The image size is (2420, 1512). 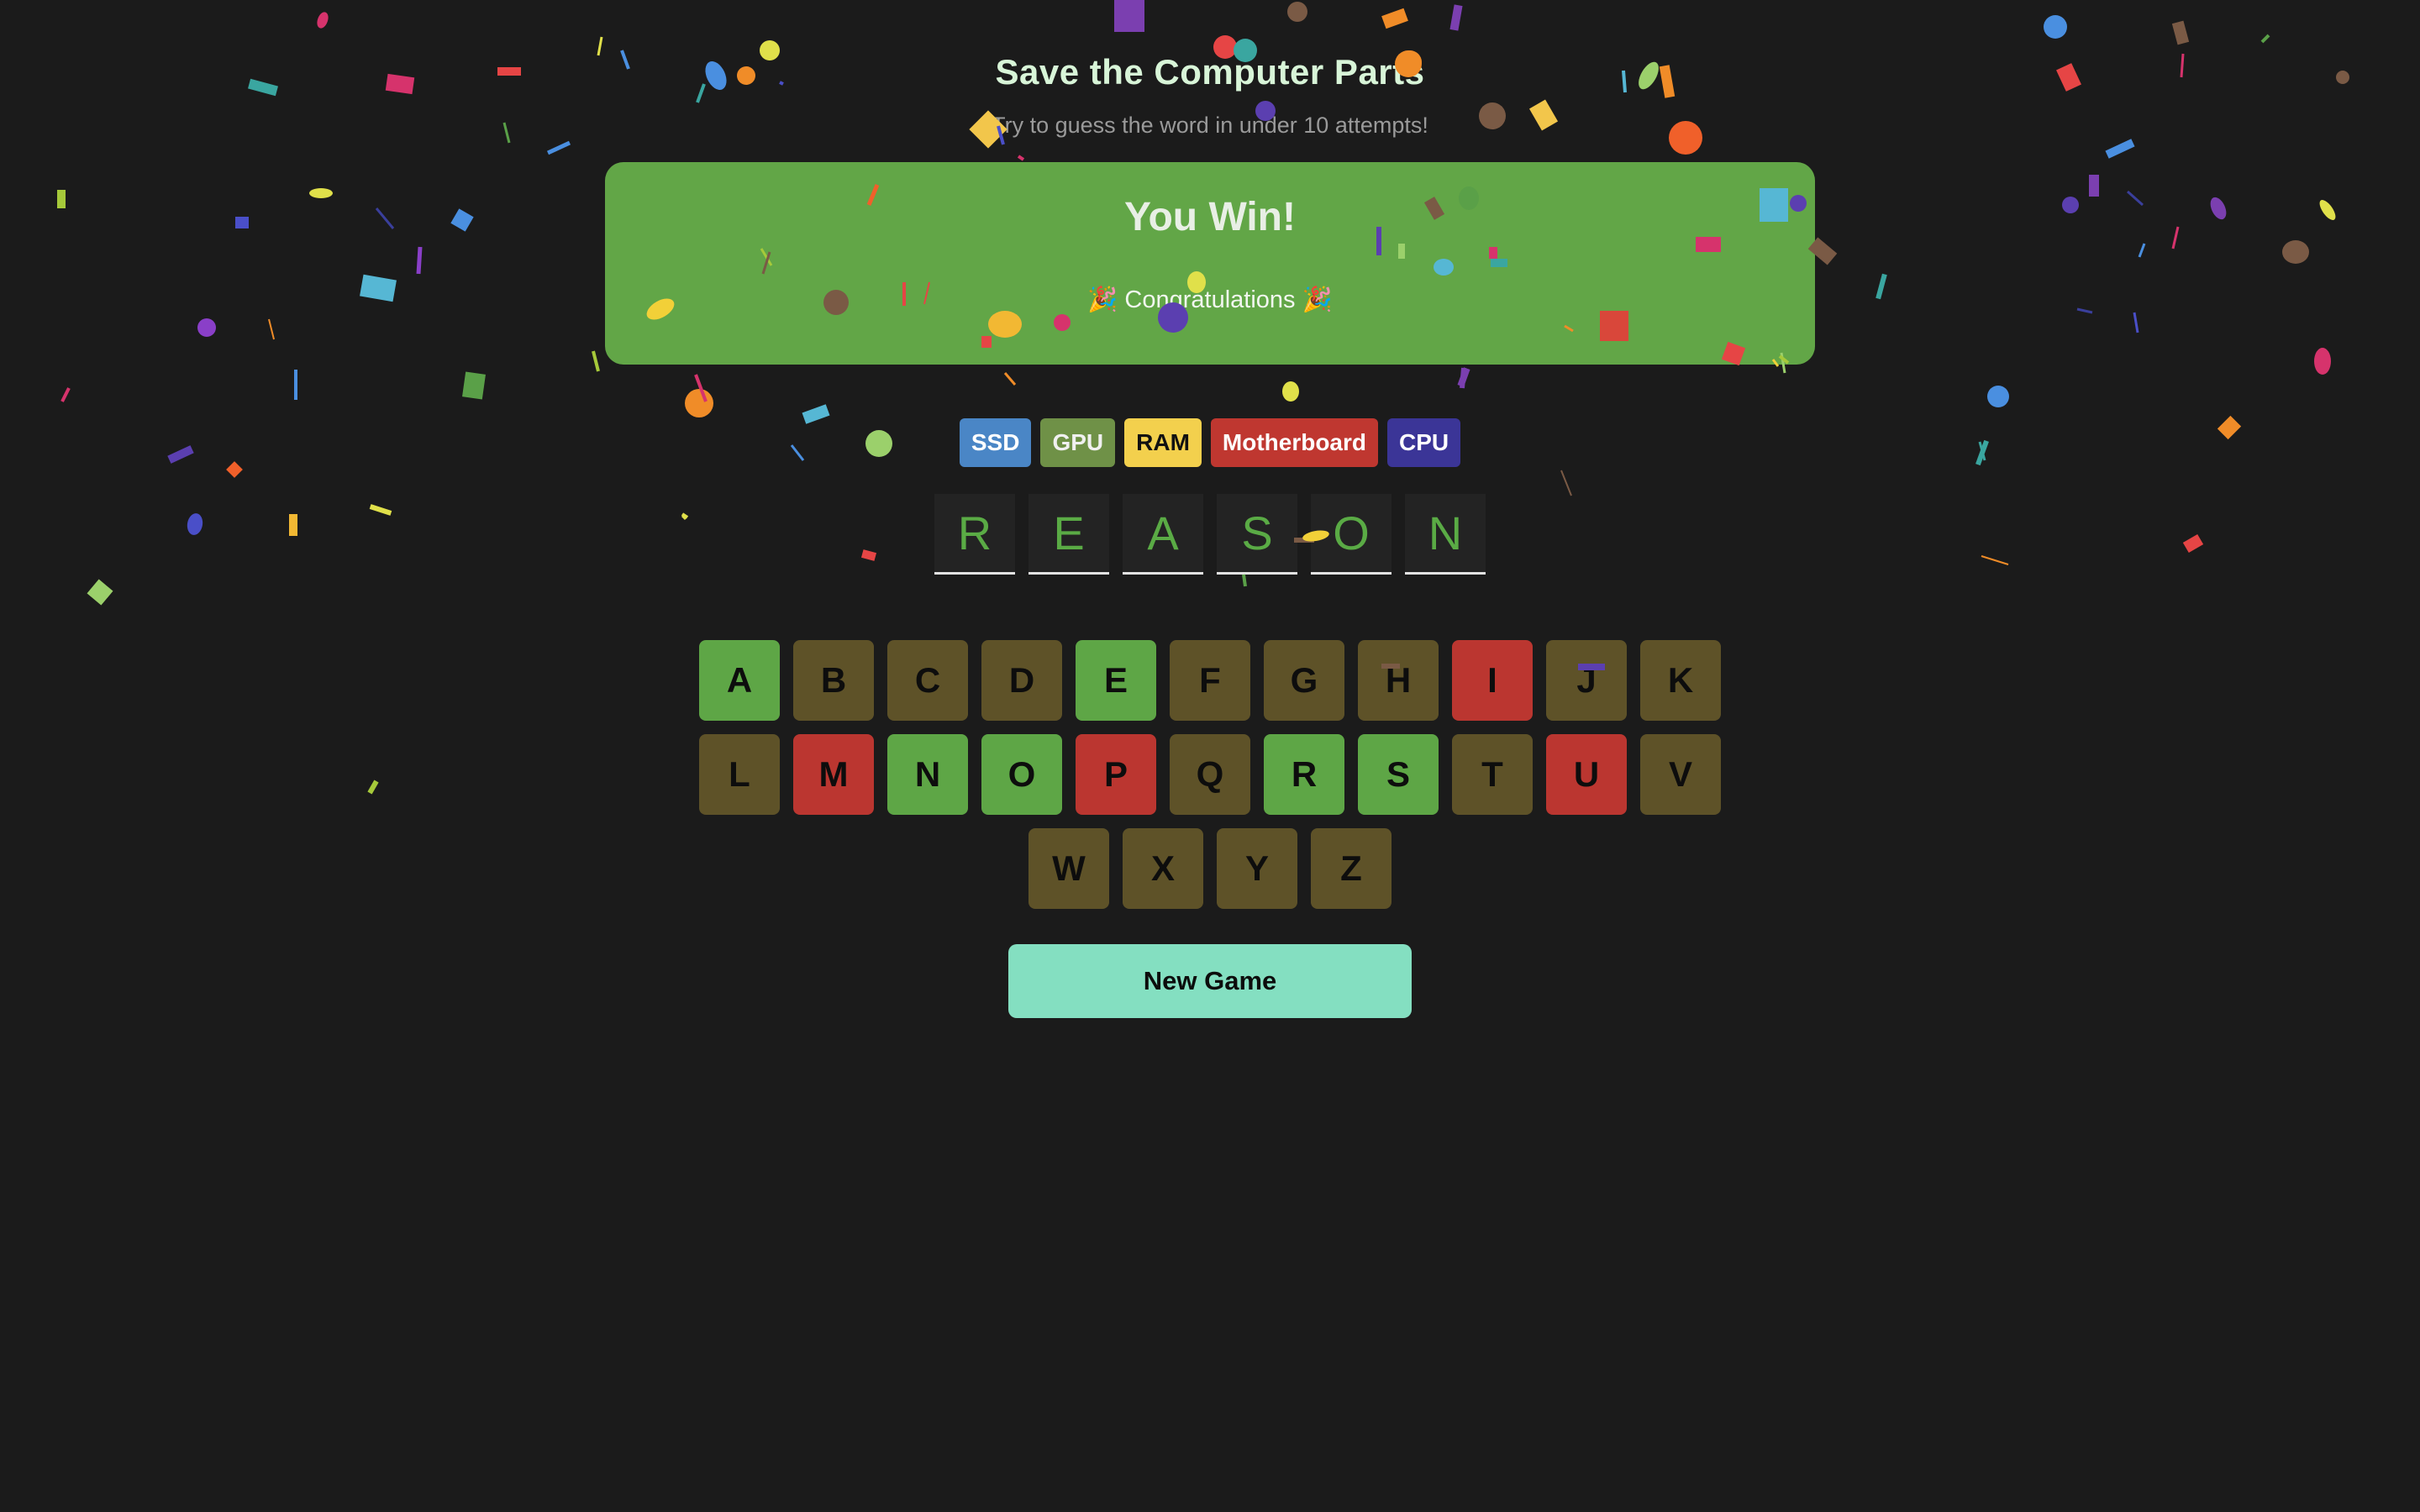 What do you see at coordinates (1351, 534) in the screenshot?
I see `word-letter-cell: O` at bounding box center [1351, 534].